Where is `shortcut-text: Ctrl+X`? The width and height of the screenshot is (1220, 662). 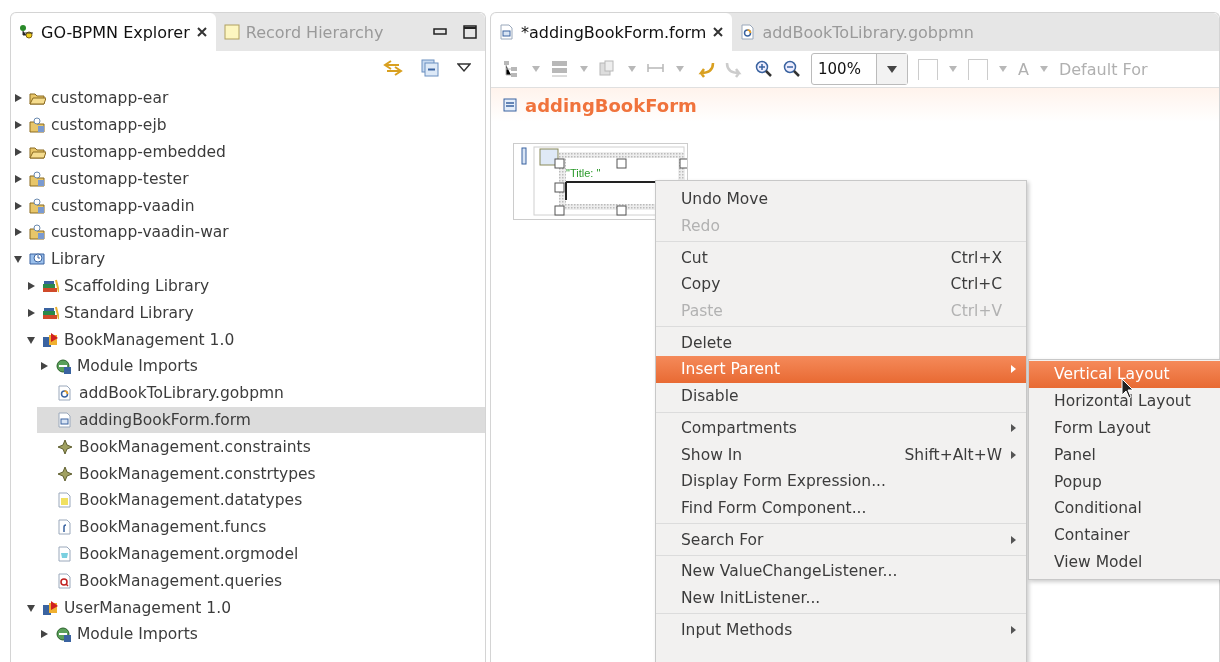
shortcut-text: Ctrl+X is located at coordinates (976, 257).